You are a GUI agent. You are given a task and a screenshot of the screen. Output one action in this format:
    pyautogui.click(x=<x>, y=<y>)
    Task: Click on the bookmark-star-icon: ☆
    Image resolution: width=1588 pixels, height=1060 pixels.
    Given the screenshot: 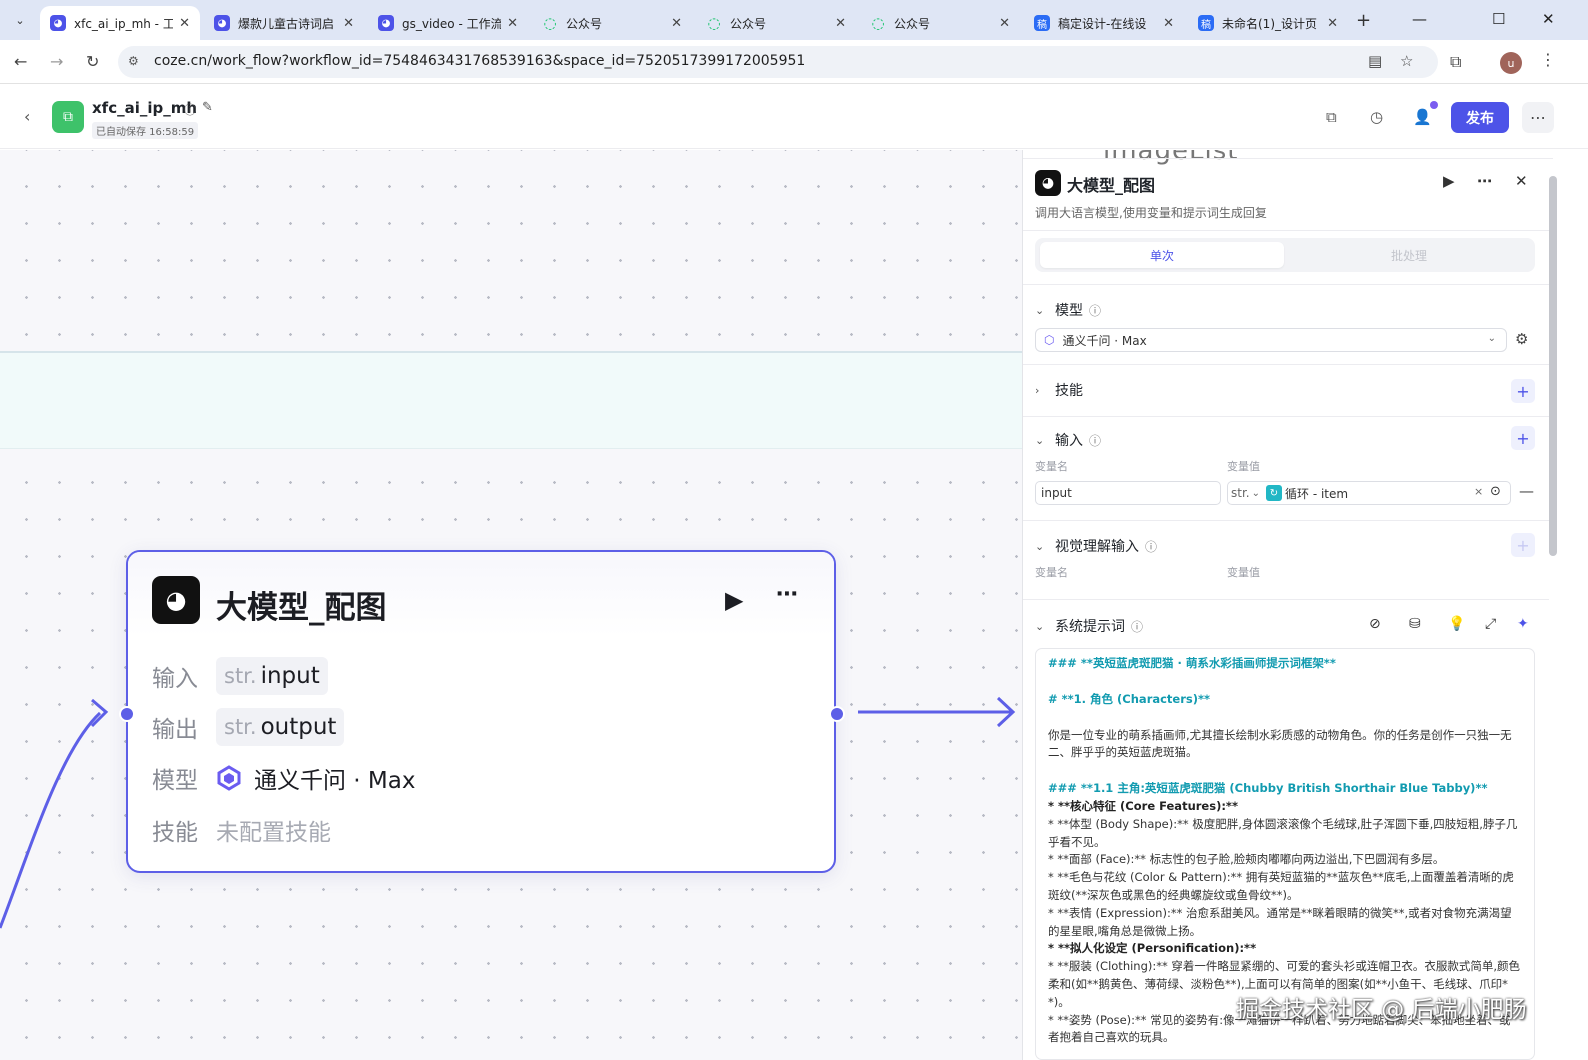 What is the action you would take?
    pyautogui.click(x=1406, y=61)
    